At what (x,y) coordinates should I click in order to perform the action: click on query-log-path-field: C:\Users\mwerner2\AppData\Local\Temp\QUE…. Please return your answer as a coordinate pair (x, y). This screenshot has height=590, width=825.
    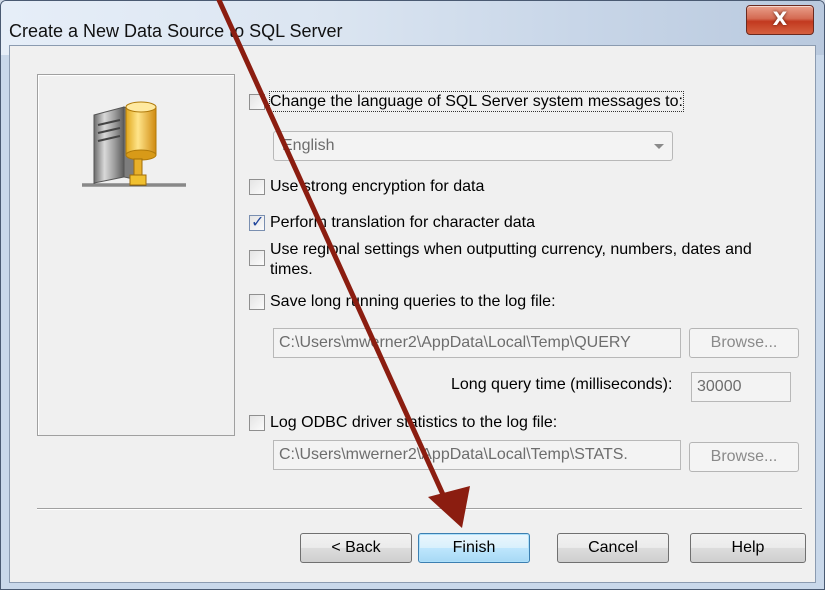
    Looking at the image, I should click on (477, 343).